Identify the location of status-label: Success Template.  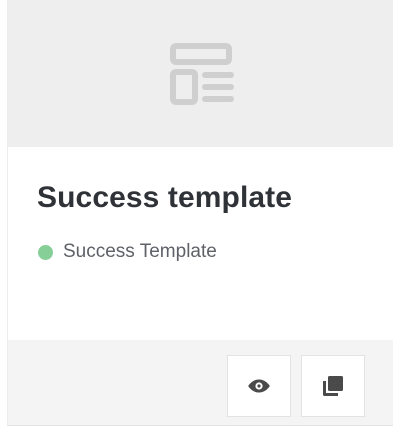
(140, 251).